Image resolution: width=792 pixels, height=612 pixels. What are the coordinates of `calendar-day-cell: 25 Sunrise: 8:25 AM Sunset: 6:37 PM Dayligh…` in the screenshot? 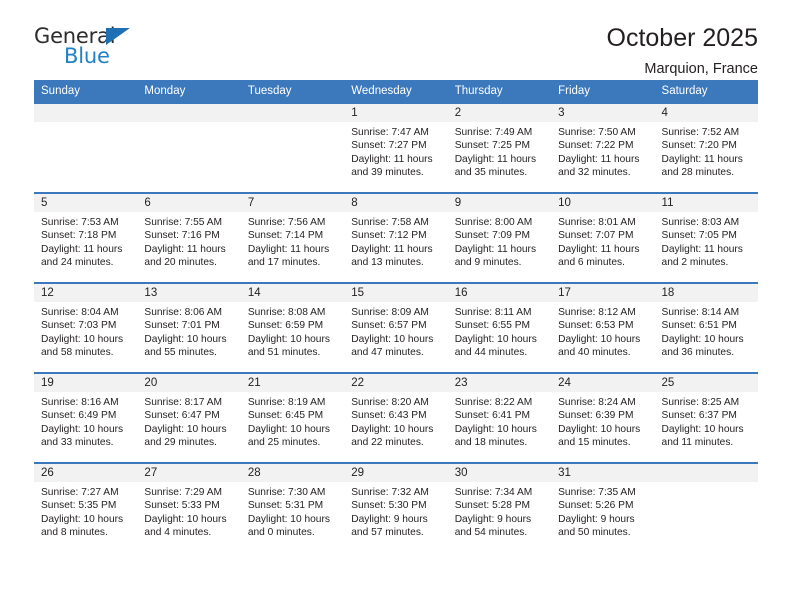 It's located at (706, 417).